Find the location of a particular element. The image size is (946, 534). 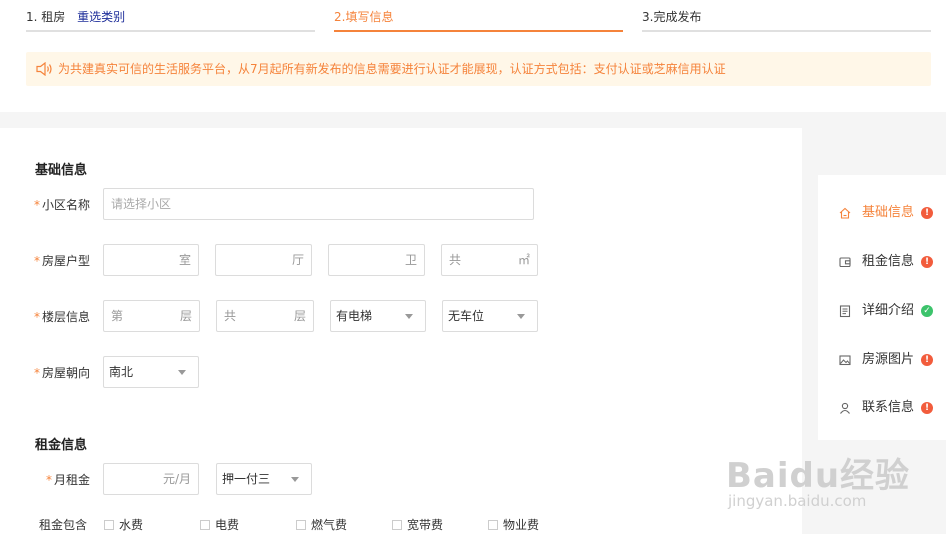

floor-label: * 楼层信息 is located at coordinates (45, 316).